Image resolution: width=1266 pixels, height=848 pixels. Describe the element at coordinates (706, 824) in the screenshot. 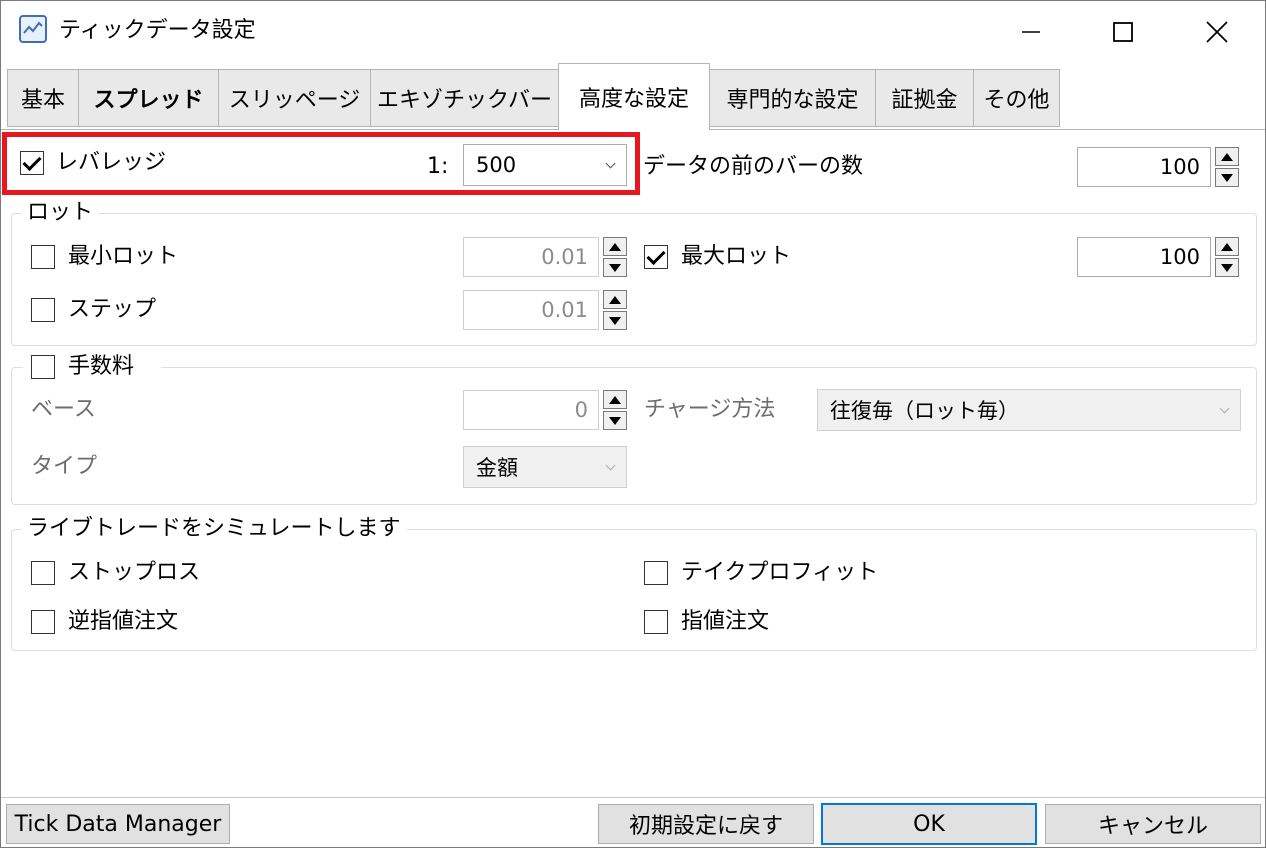

I see `reset-defaults-button: 初期設定に戻す` at that location.